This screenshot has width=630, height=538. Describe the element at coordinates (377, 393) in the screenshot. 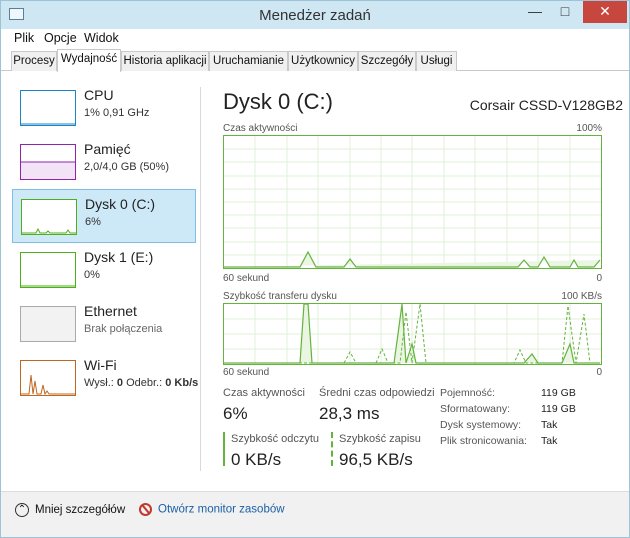

I see `response-time-label: Średni czas odpowiedzi` at that location.